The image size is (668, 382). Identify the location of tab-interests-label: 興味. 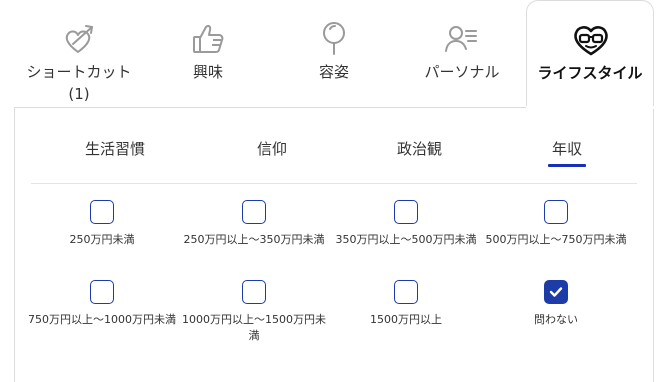
(207, 72).